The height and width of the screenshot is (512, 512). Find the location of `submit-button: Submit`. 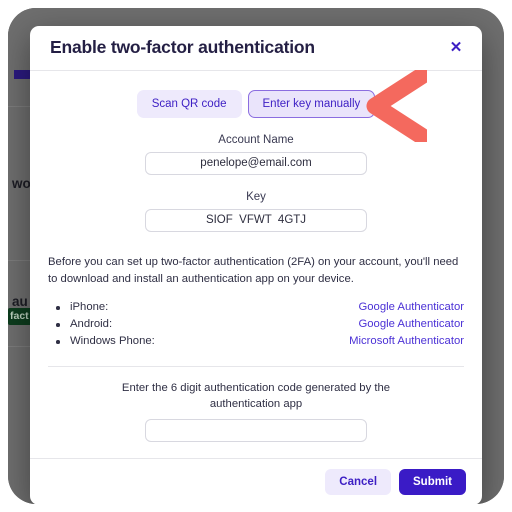

submit-button: Submit is located at coordinates (432, 482).